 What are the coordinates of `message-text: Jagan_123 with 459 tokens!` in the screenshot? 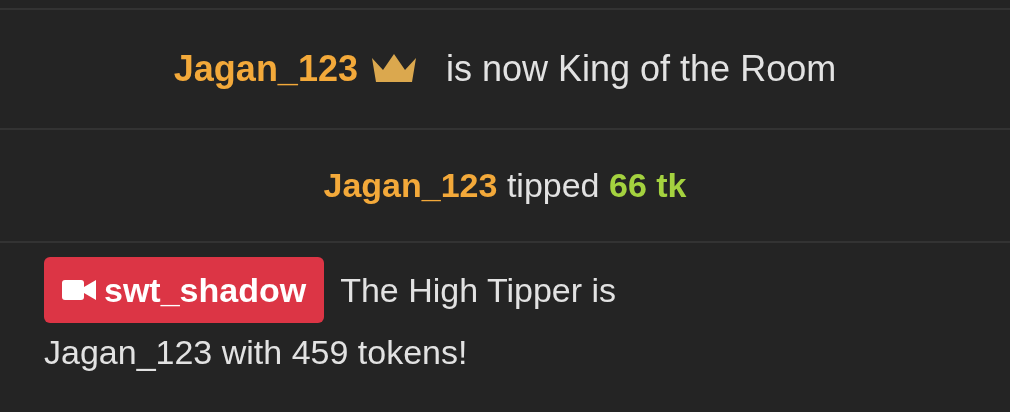 It's located at (256, 352).